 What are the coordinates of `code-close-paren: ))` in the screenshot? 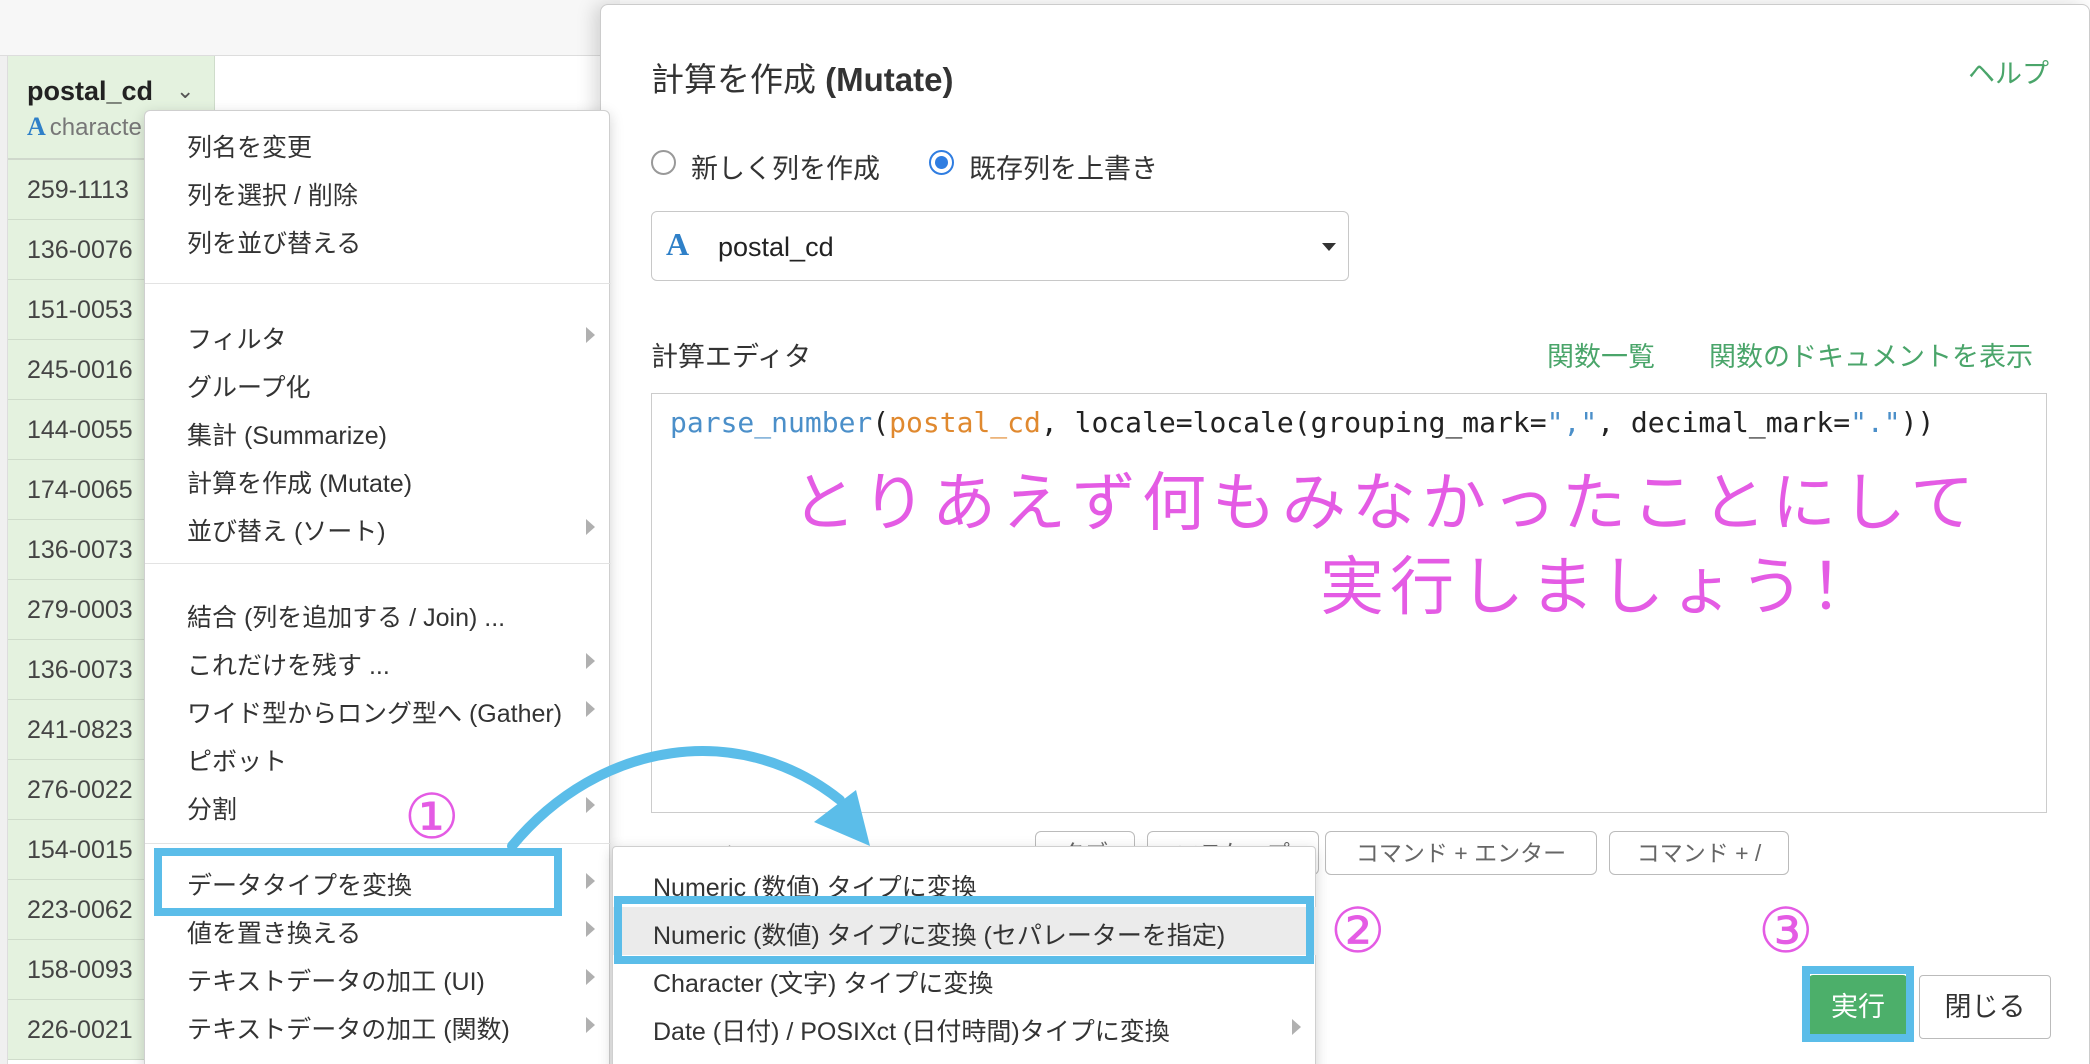 It's located at (1917, 422).